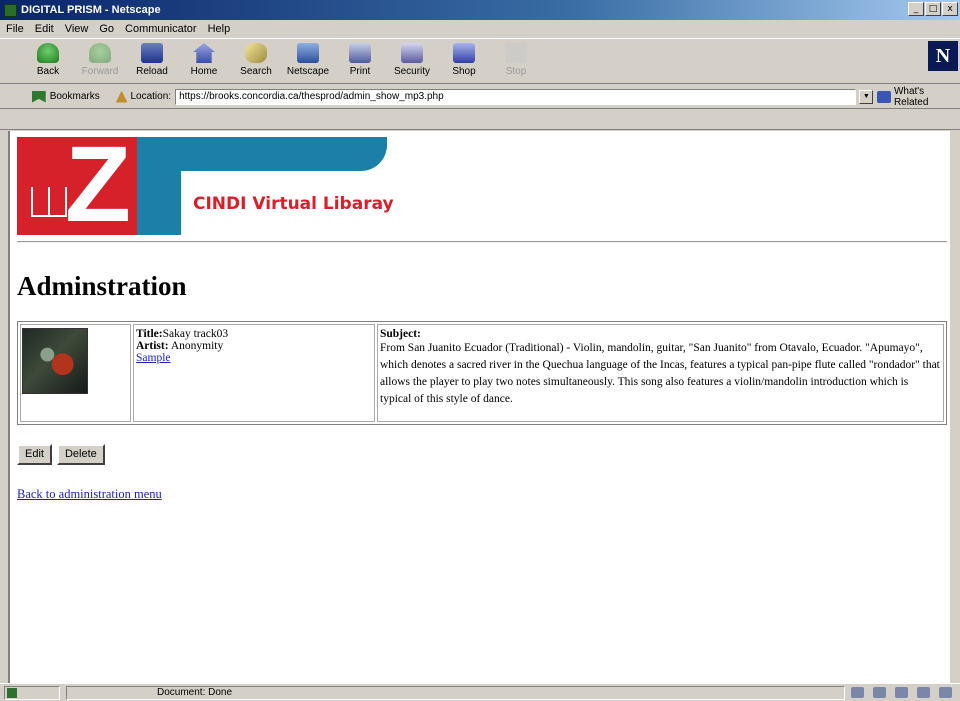 This screenshot has height=701, width=960. Describe the element at coordinates (159, 203) in the screenshot. I see `banner-blue-column` at that location.